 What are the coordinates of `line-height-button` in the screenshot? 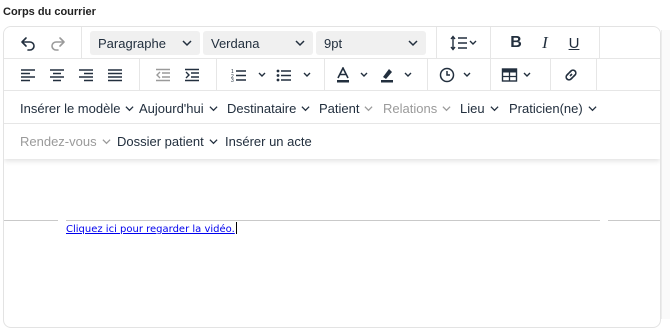 It's located at (463, 43).